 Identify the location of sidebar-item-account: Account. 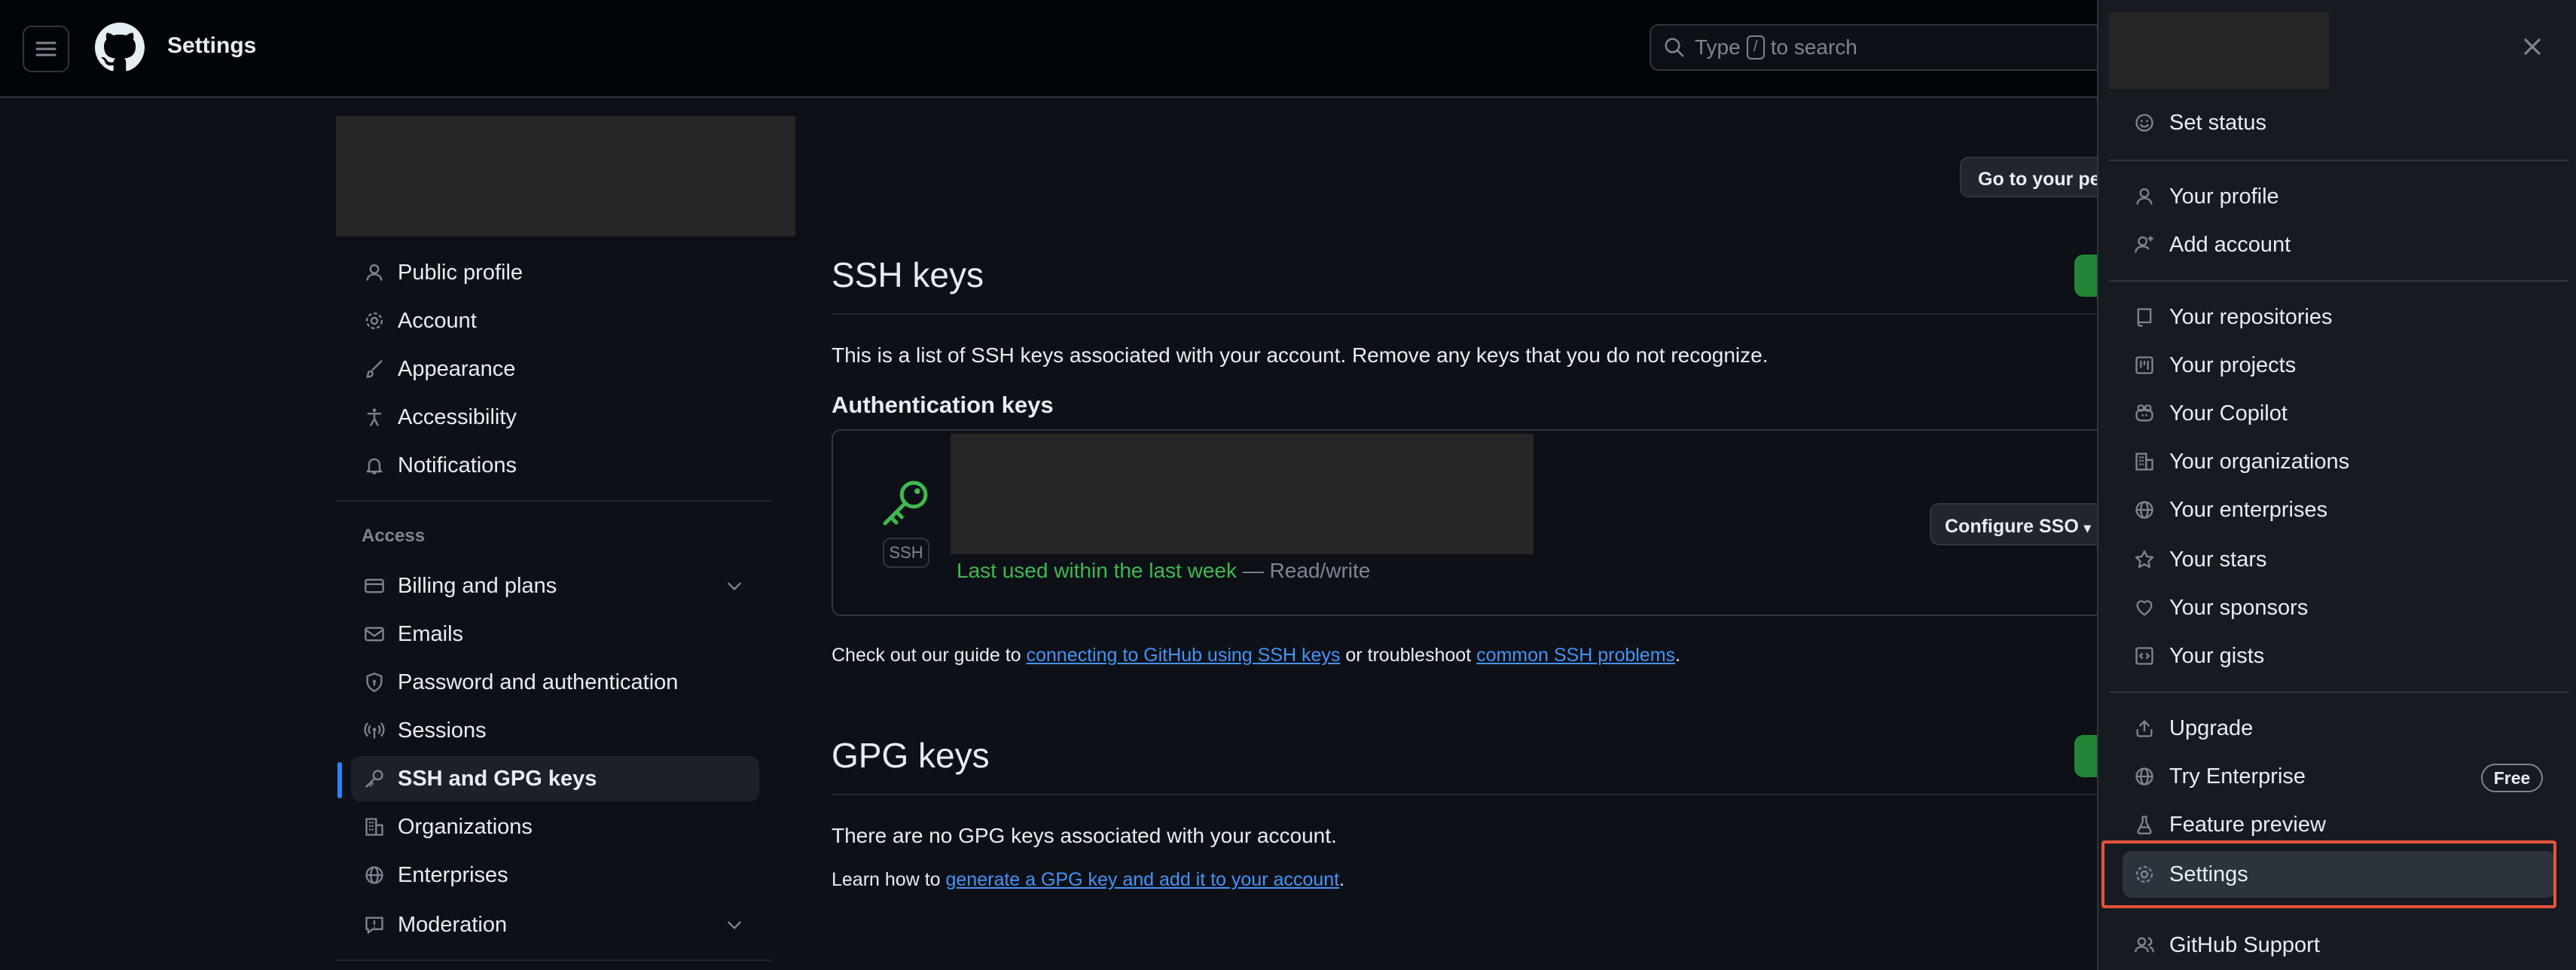
(555, 320).